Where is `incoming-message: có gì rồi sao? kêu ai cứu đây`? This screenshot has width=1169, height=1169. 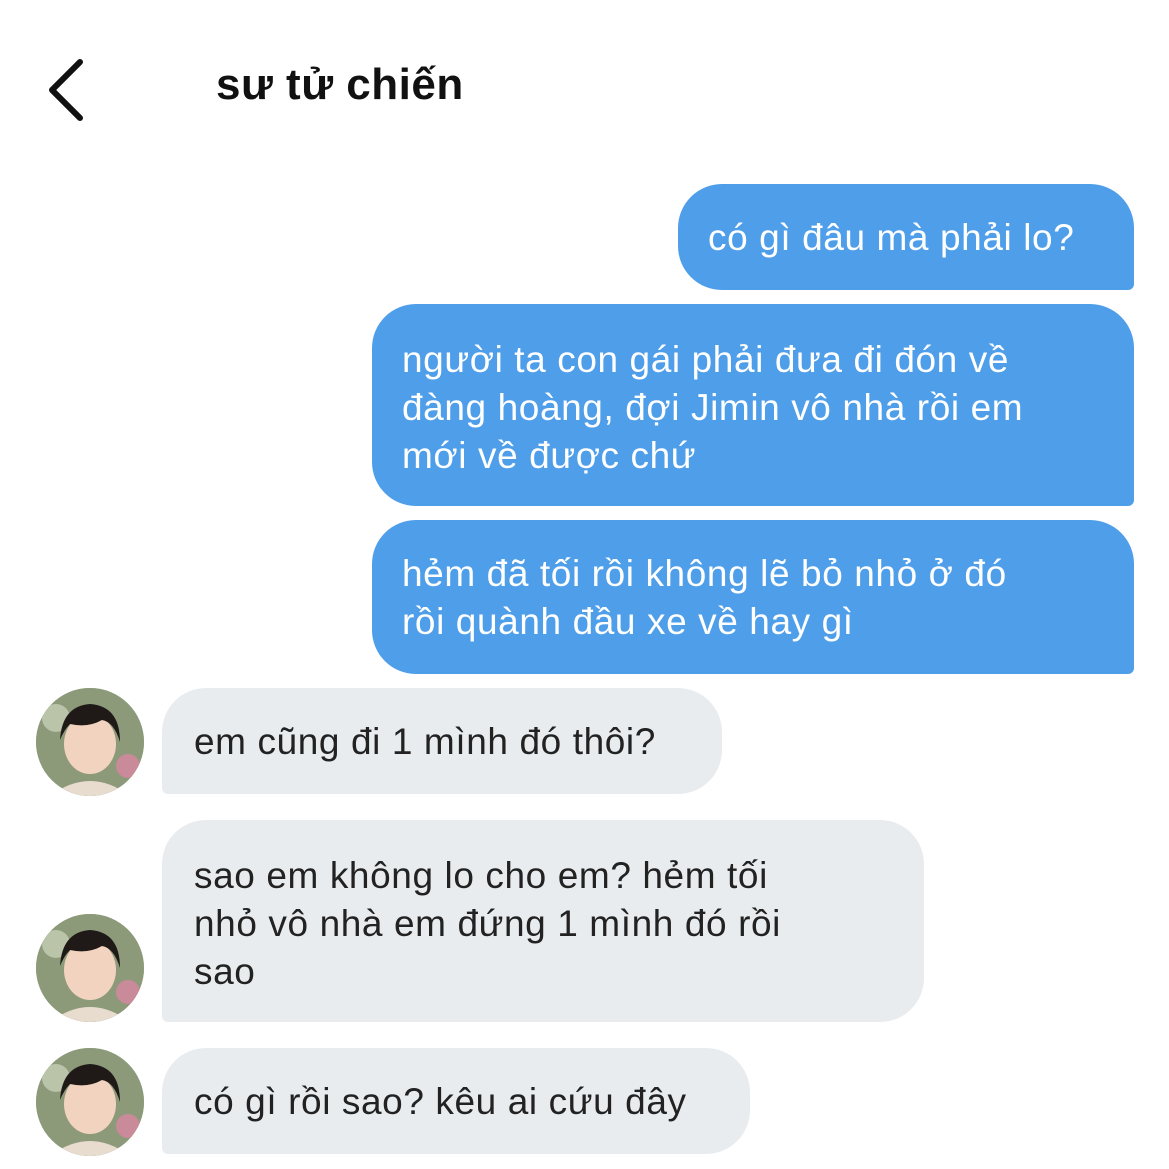
incoming-message: có gì rồi sao? kêu ai cứu đây is located at coordinates (456, 1101).